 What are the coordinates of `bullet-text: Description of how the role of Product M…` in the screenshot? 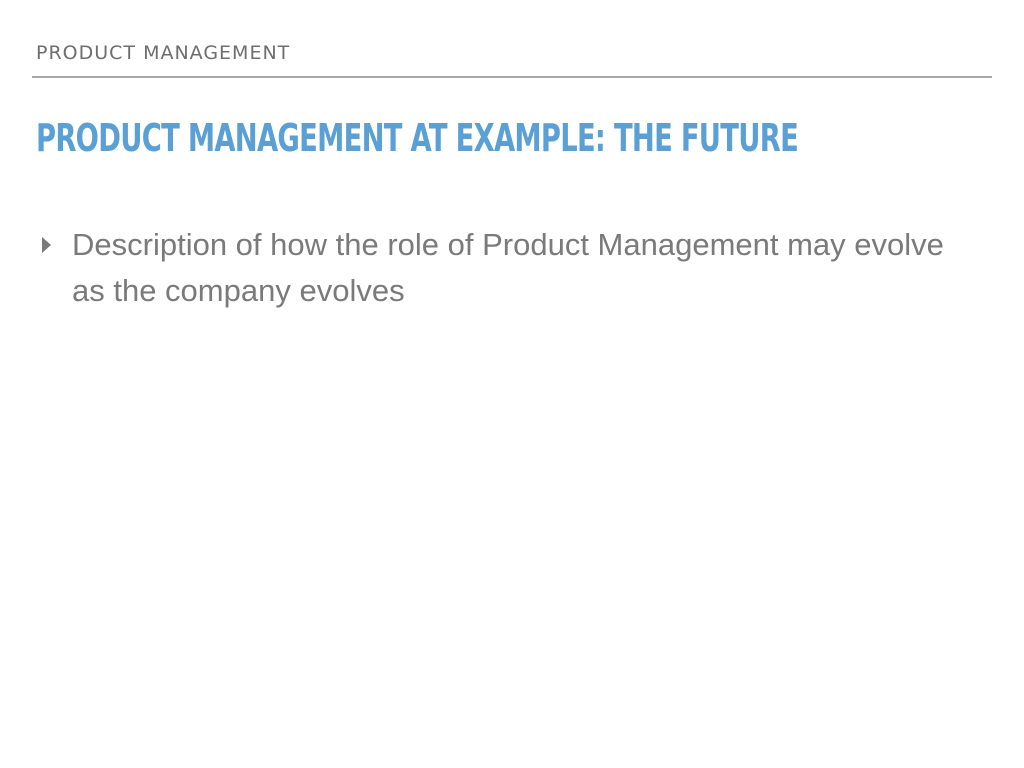 It's located at (508, 267).